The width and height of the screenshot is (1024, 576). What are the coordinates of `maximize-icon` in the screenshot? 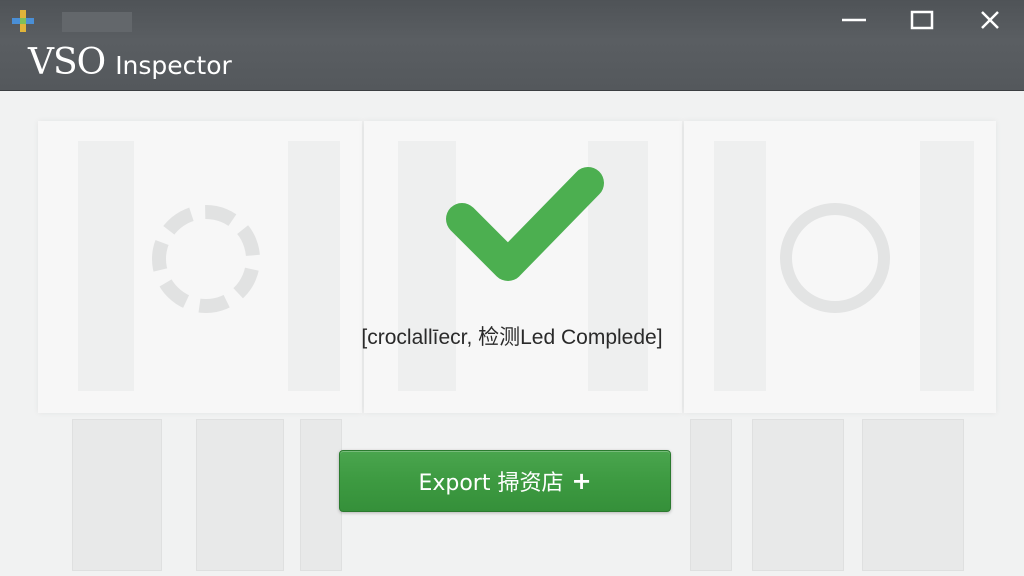 It's located at (922, 20).